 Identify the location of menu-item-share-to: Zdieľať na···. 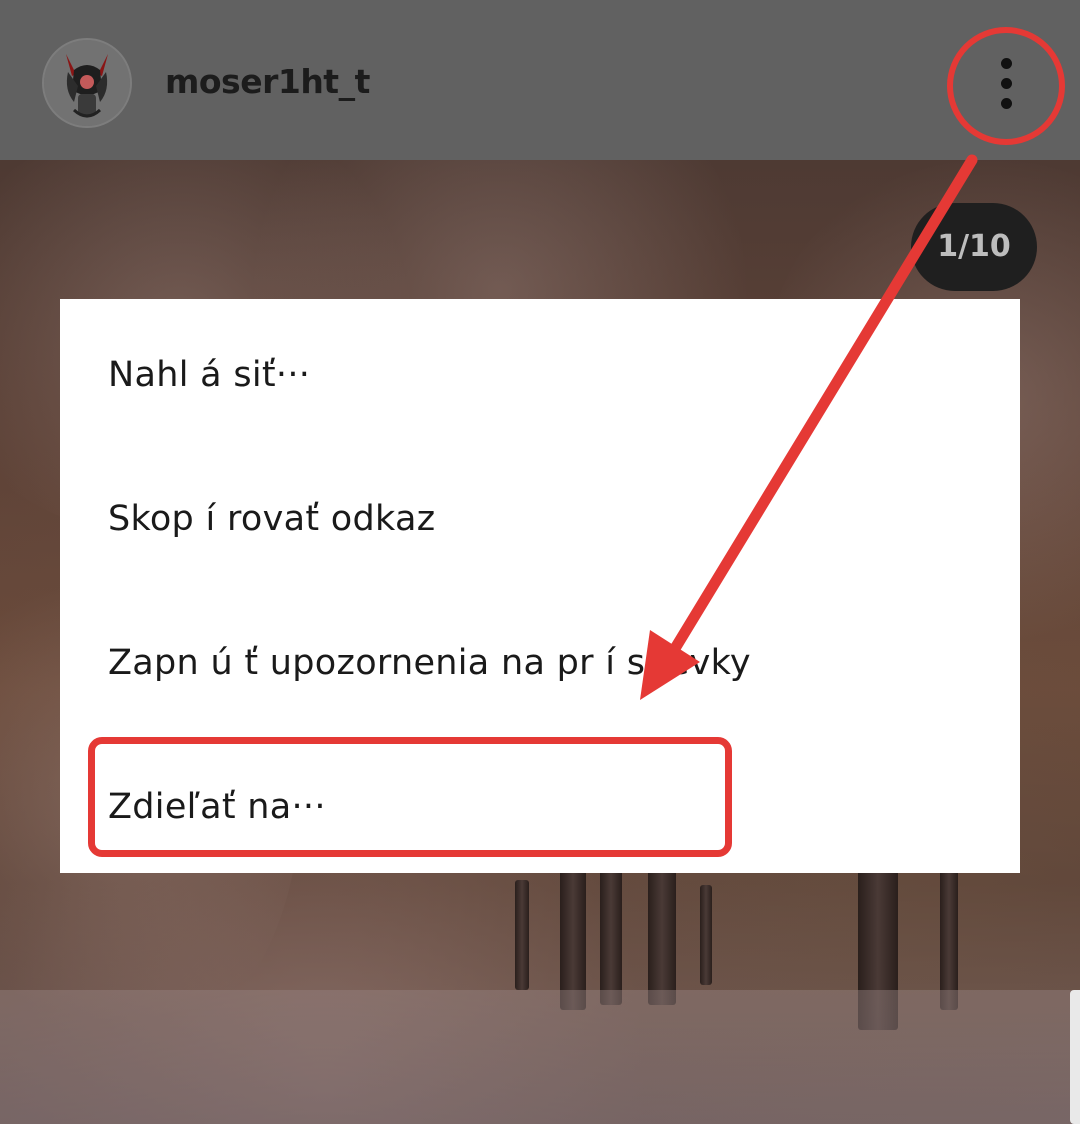
(540, 806).